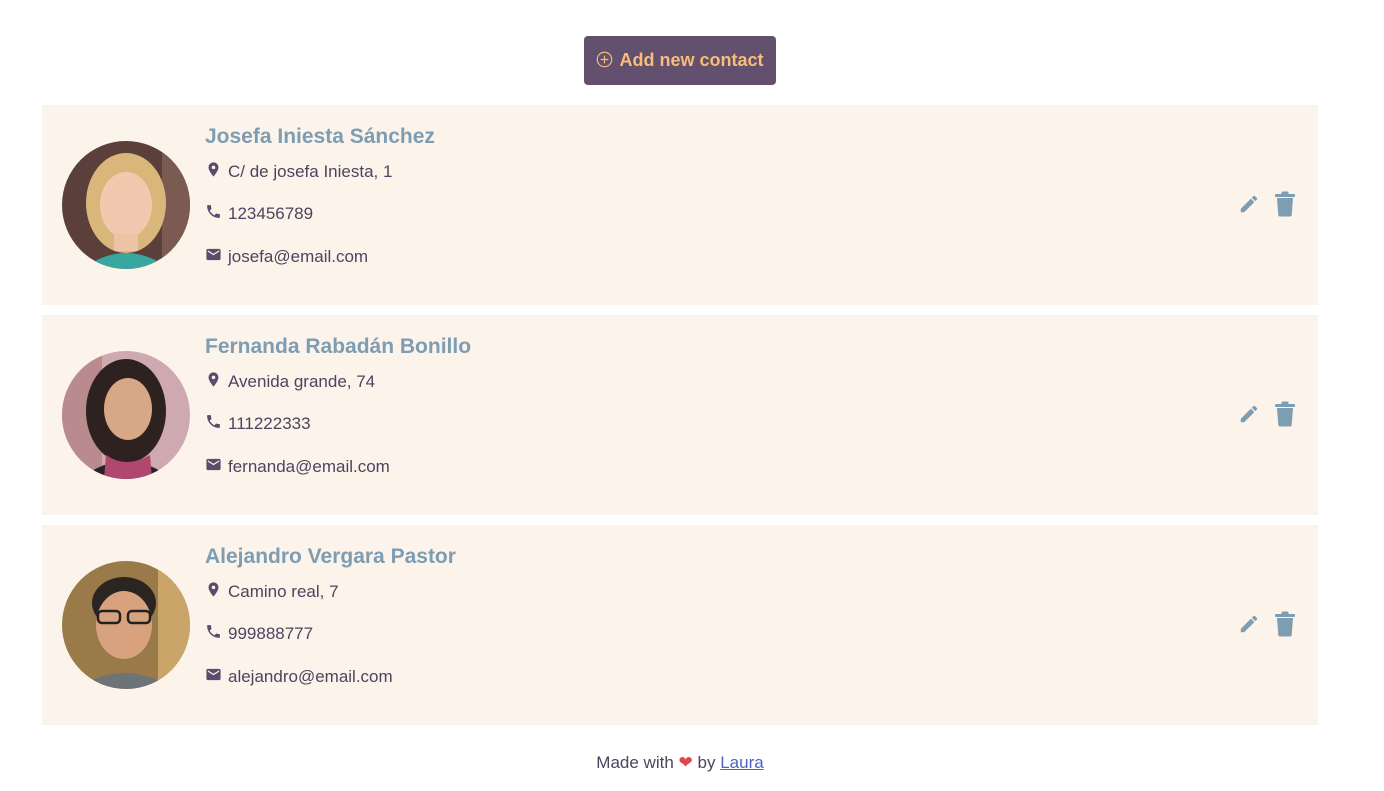 The height and width of the screenshot is (791, 1384). I want to click on contact-phone-row: 111222333, so click(258, 424).